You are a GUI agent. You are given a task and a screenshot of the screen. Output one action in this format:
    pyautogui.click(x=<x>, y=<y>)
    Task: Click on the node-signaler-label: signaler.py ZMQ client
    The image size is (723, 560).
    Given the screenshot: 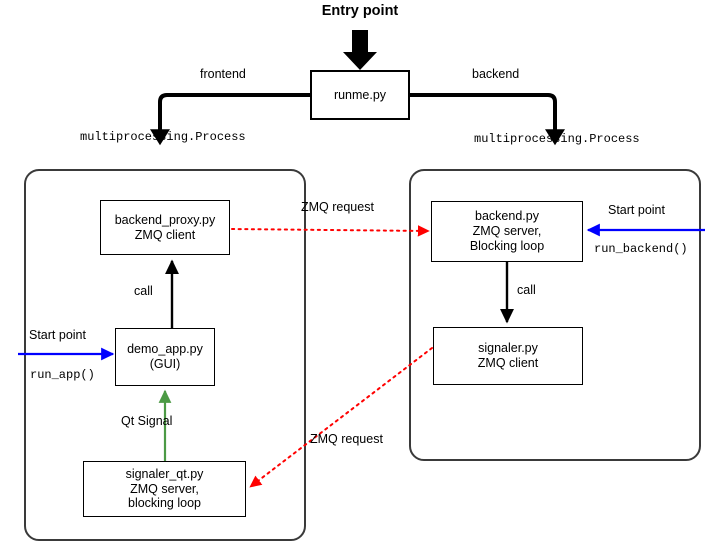 What is the action you would take?
    pyautogui.click(x=508, y=355)
    